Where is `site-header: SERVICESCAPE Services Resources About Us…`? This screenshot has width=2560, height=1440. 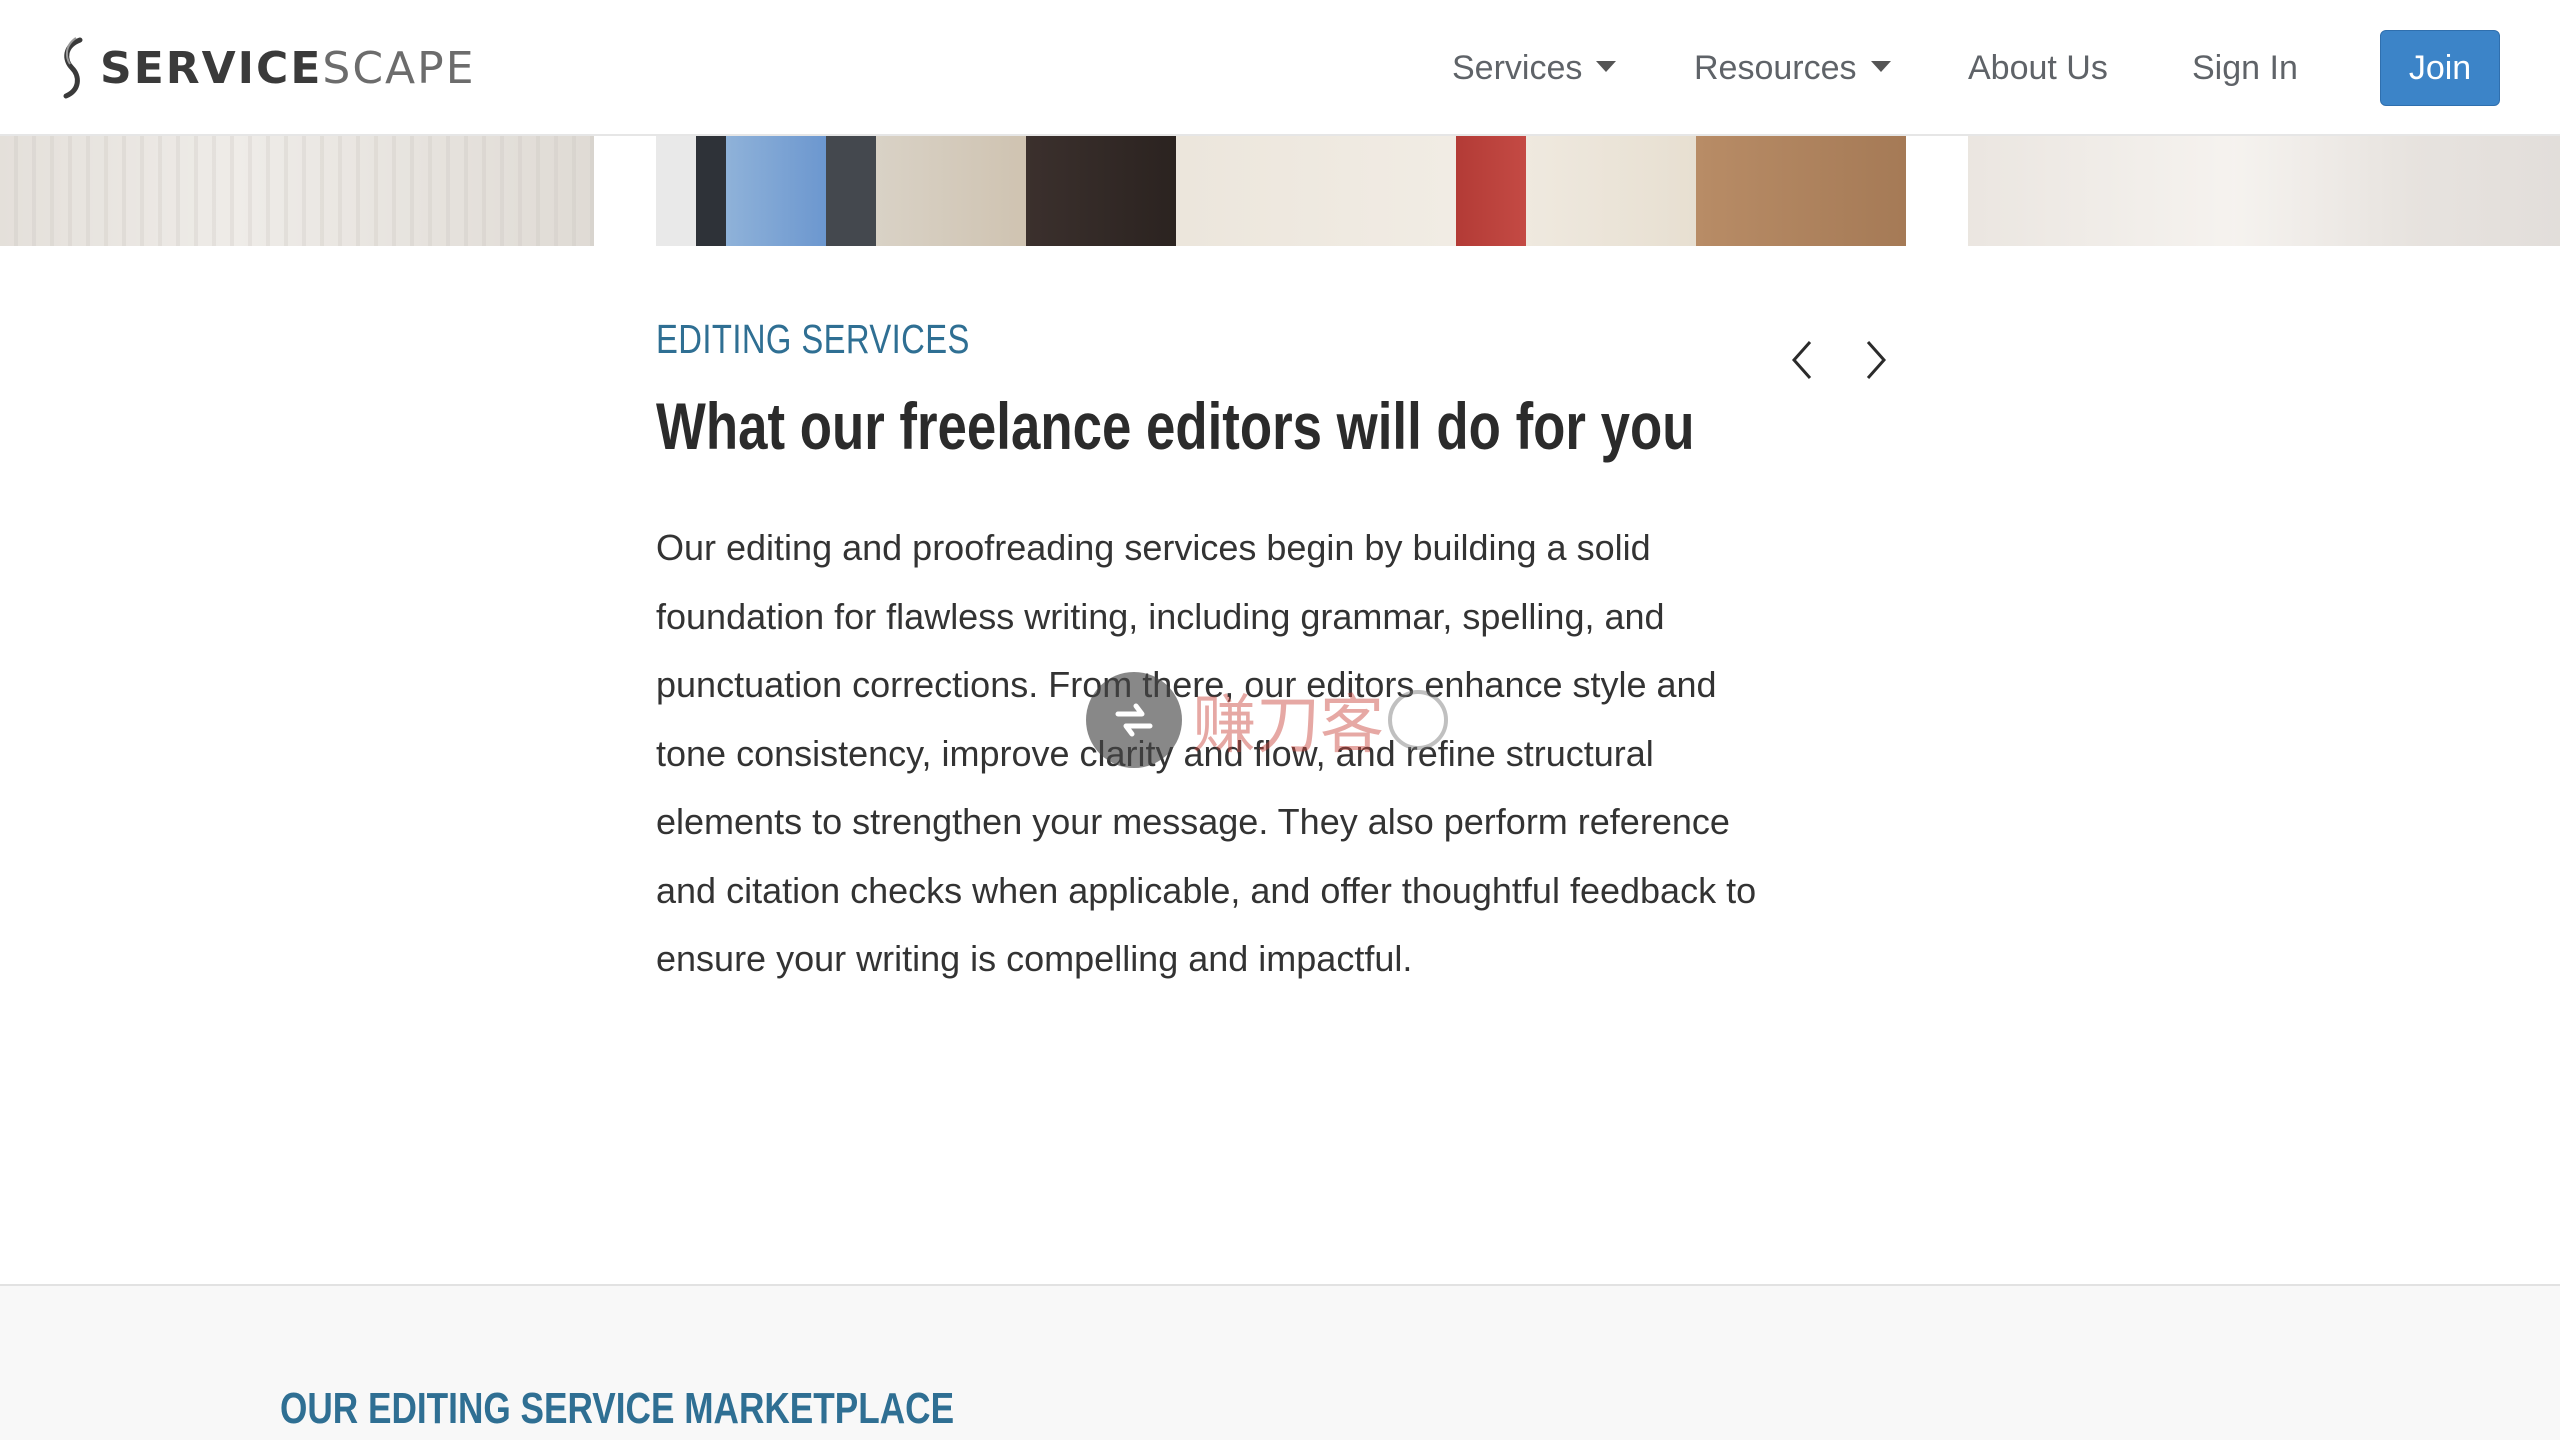 site-header: SERVICESCAPE Services Resources About Us… is located at coordinates (1280, 68).